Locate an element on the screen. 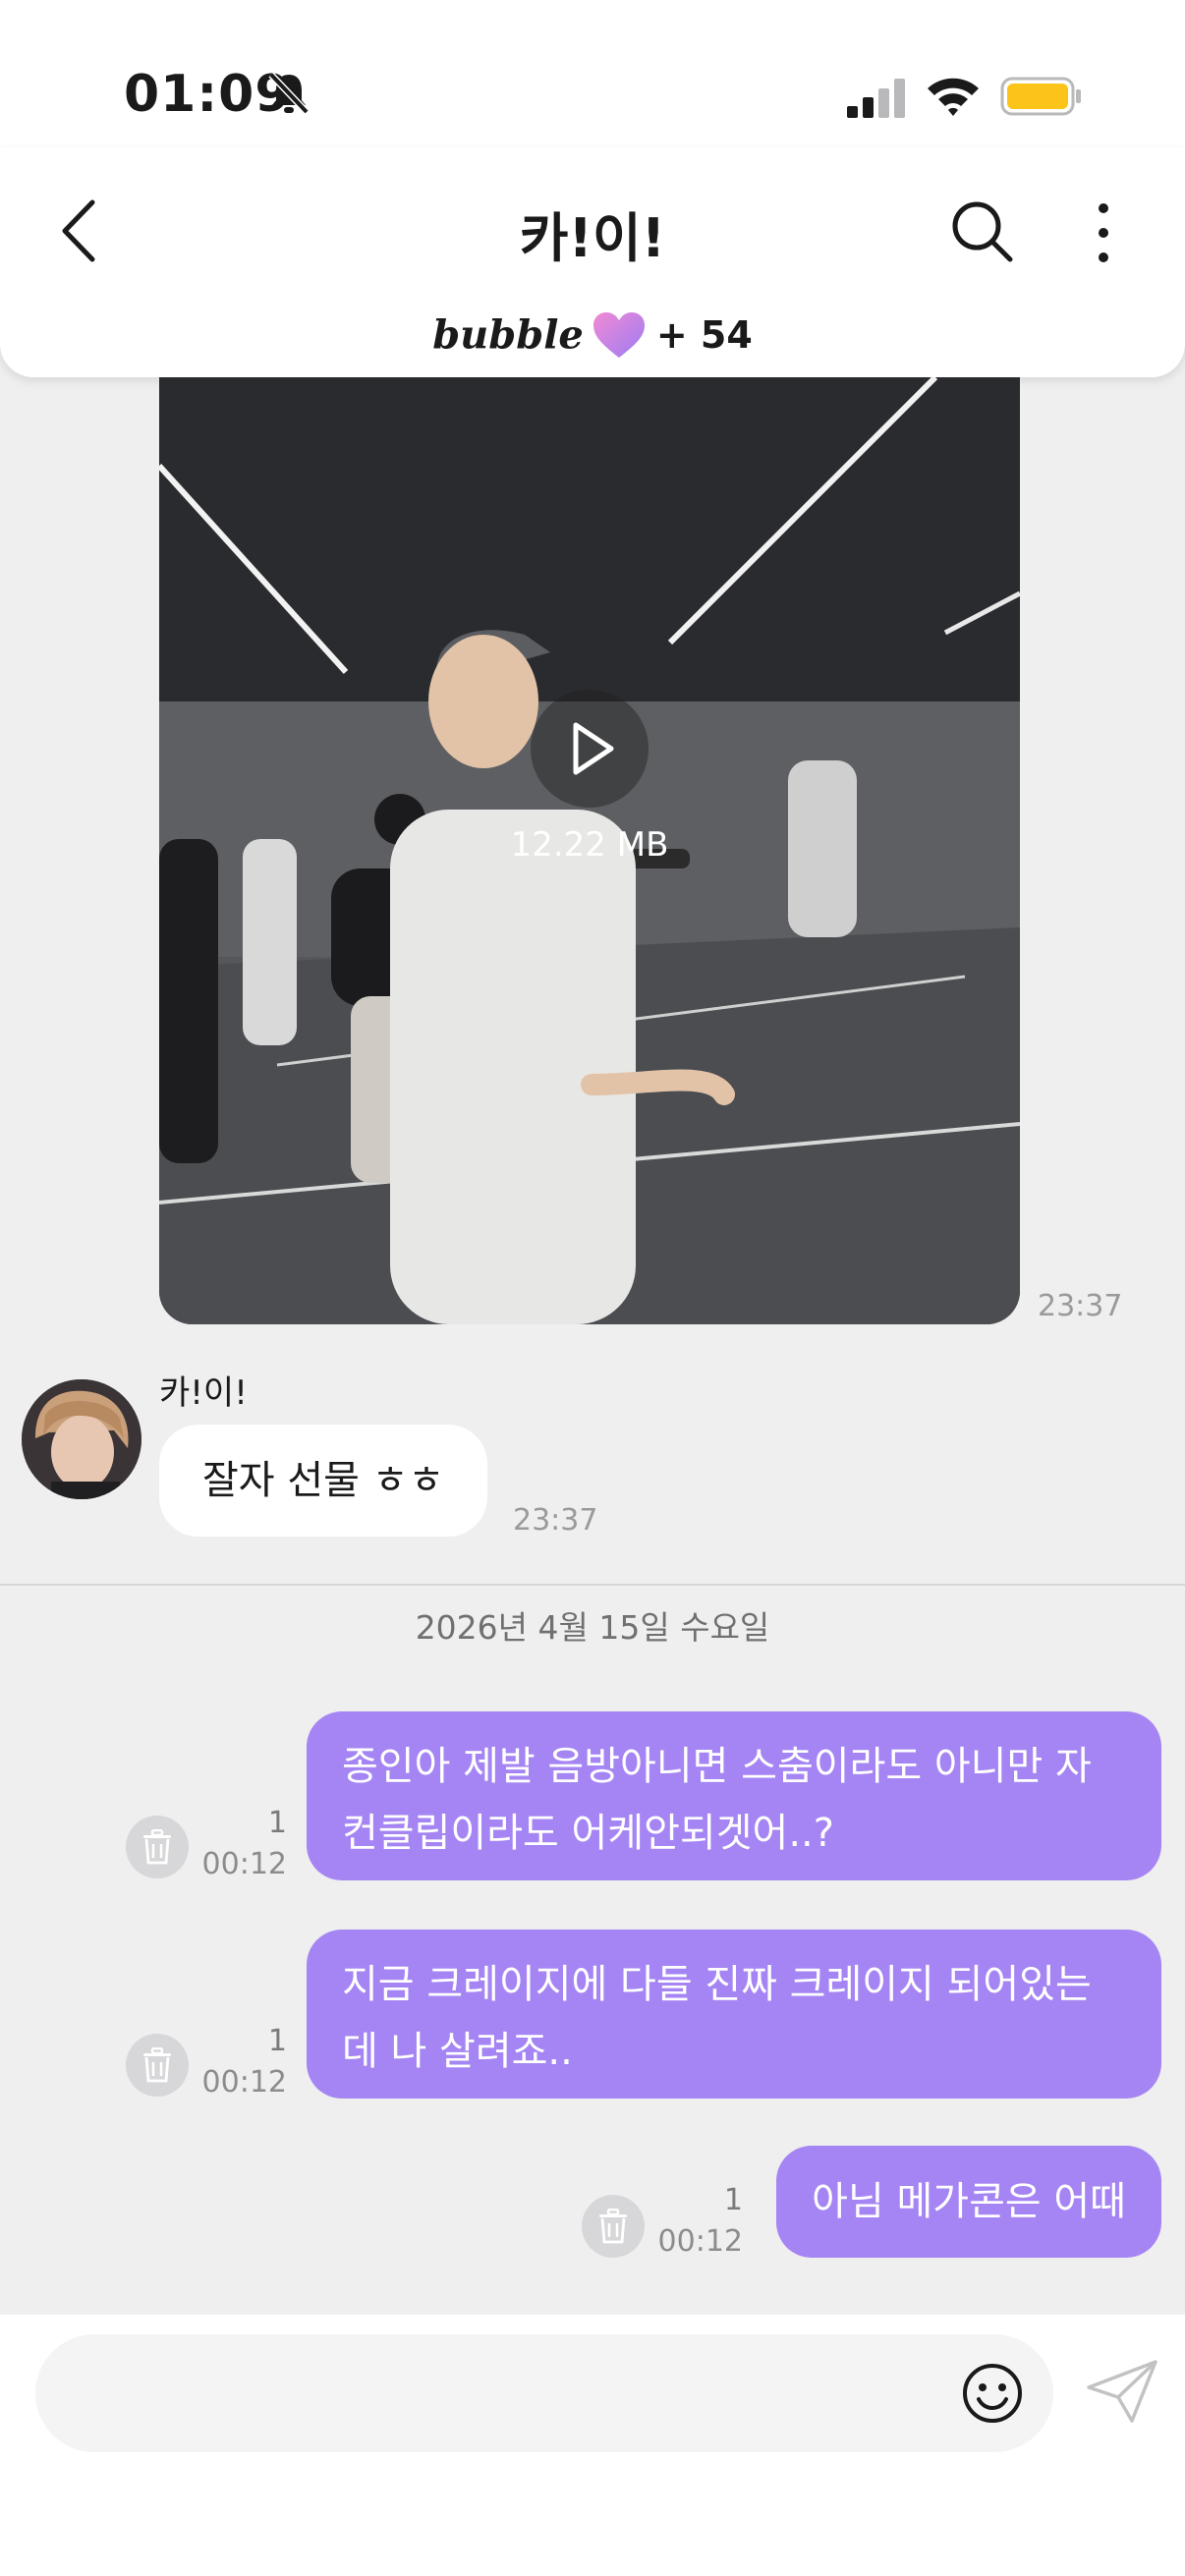 The height and width of the screenshot is (2576, 1185). message-composer is located at coordinates (592, 2445).